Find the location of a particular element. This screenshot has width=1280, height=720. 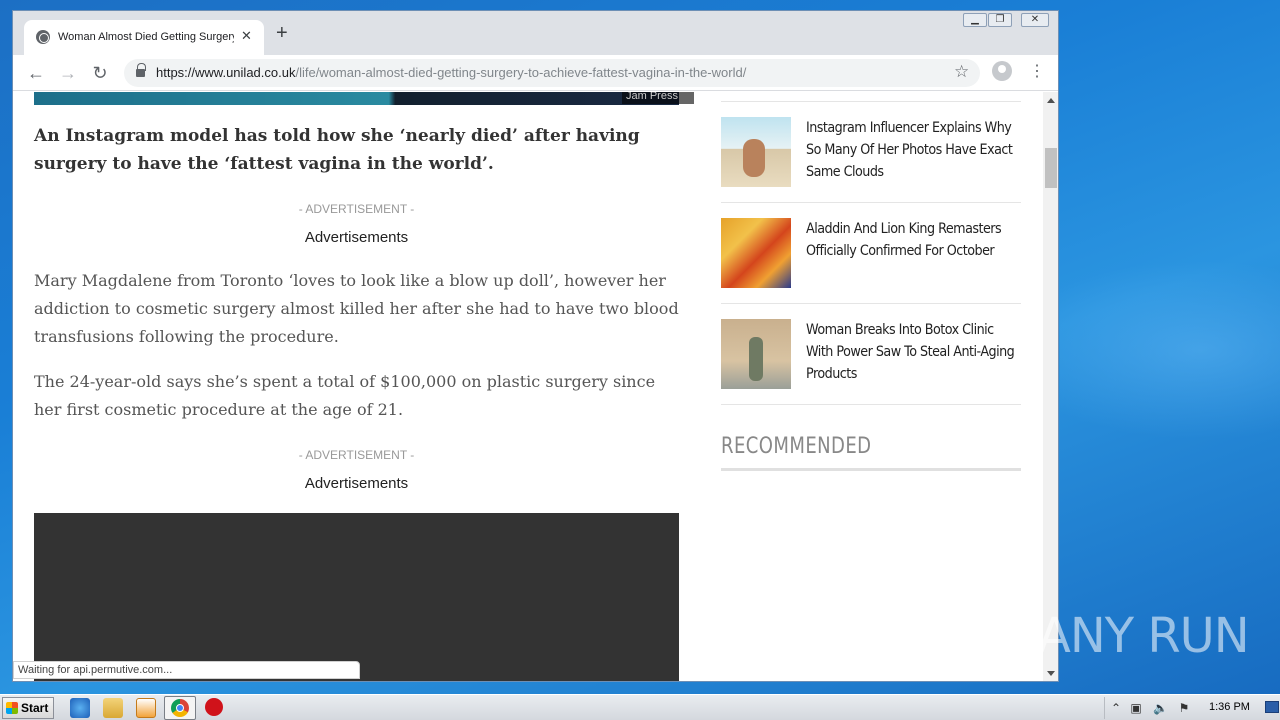

start-button: Start is located at coordinates (28, 708).